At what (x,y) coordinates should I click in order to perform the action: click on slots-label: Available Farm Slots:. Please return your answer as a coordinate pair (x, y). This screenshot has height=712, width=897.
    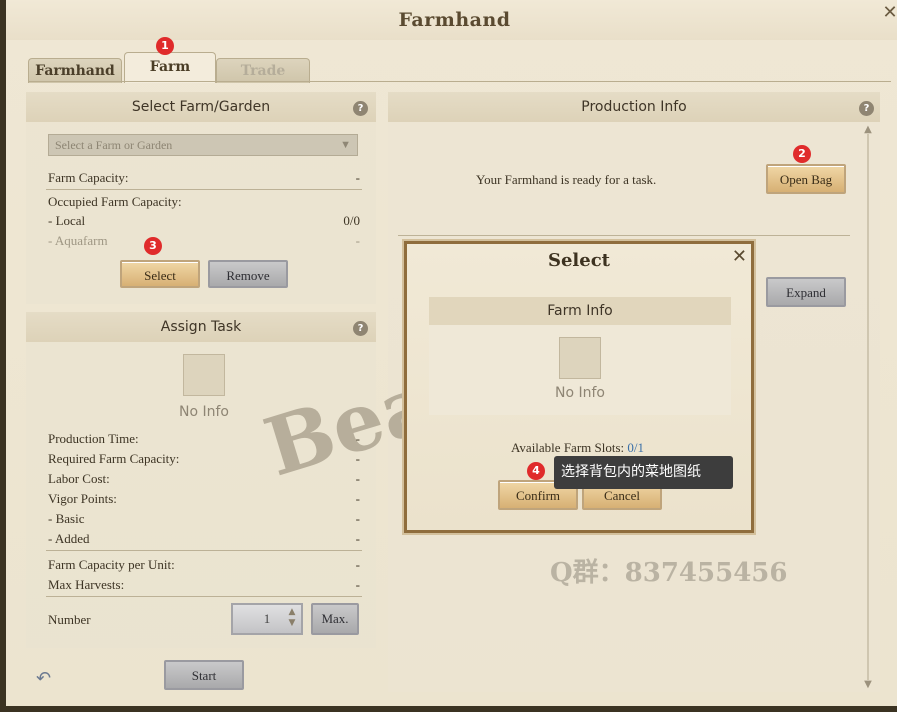
    Looking at the image, I should click on (568, 447).